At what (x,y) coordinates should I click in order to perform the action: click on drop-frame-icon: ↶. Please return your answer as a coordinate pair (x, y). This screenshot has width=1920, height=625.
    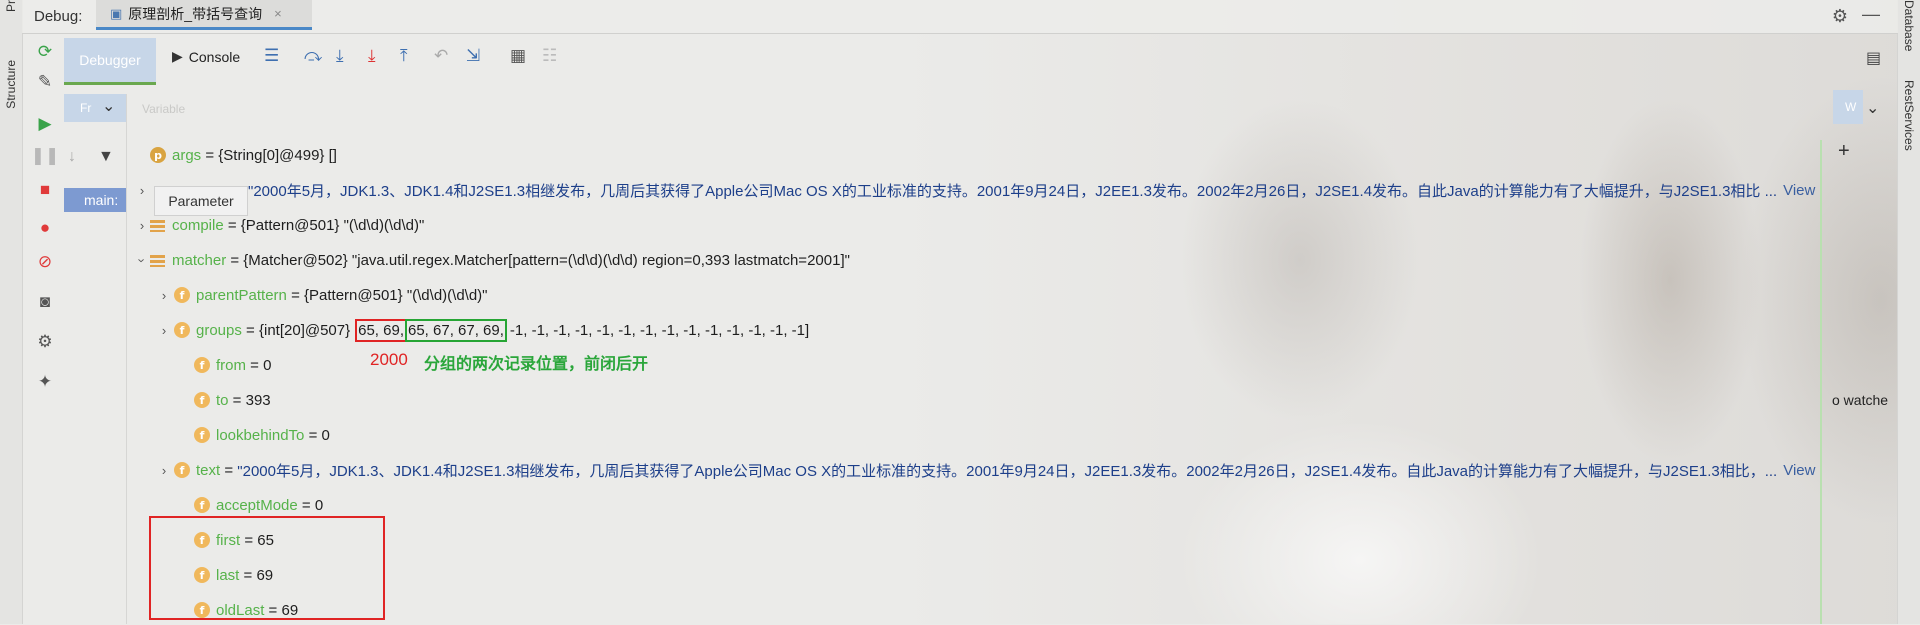
    Looking at the image, I should click on (441, 56).